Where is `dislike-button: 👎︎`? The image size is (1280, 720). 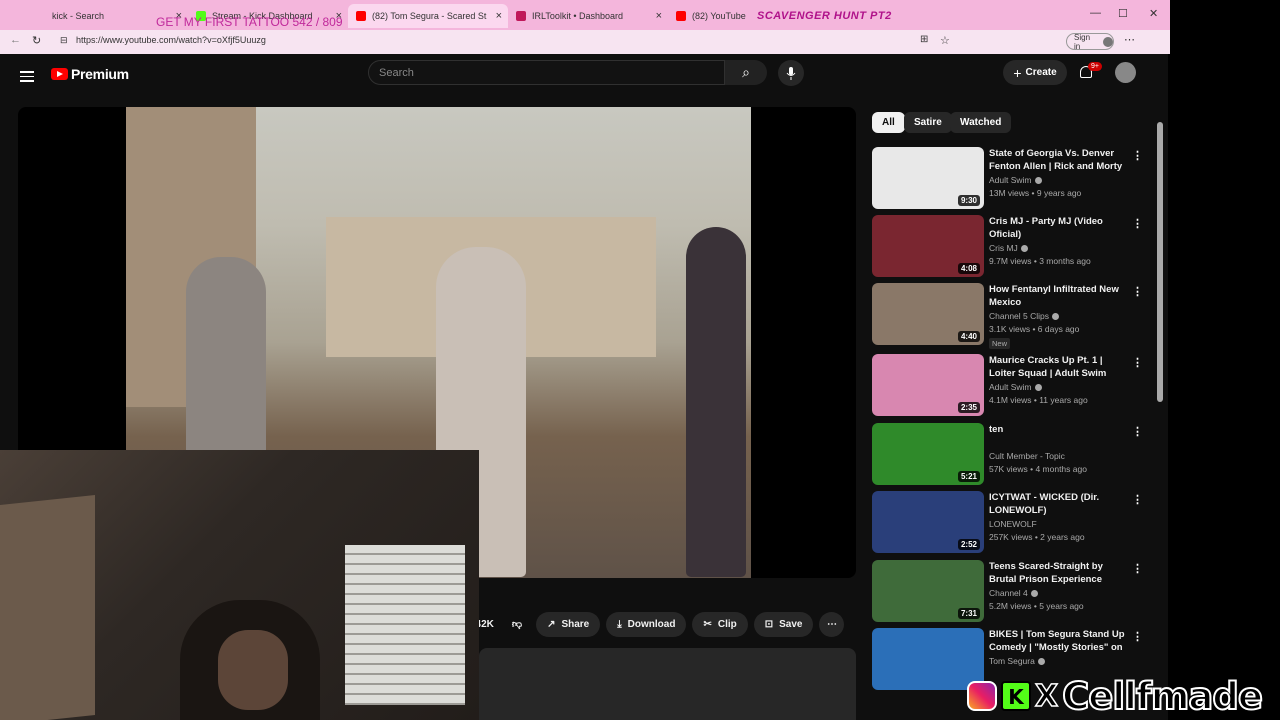 dislike-button: 👎︎ is located at coordinates (517, 624).